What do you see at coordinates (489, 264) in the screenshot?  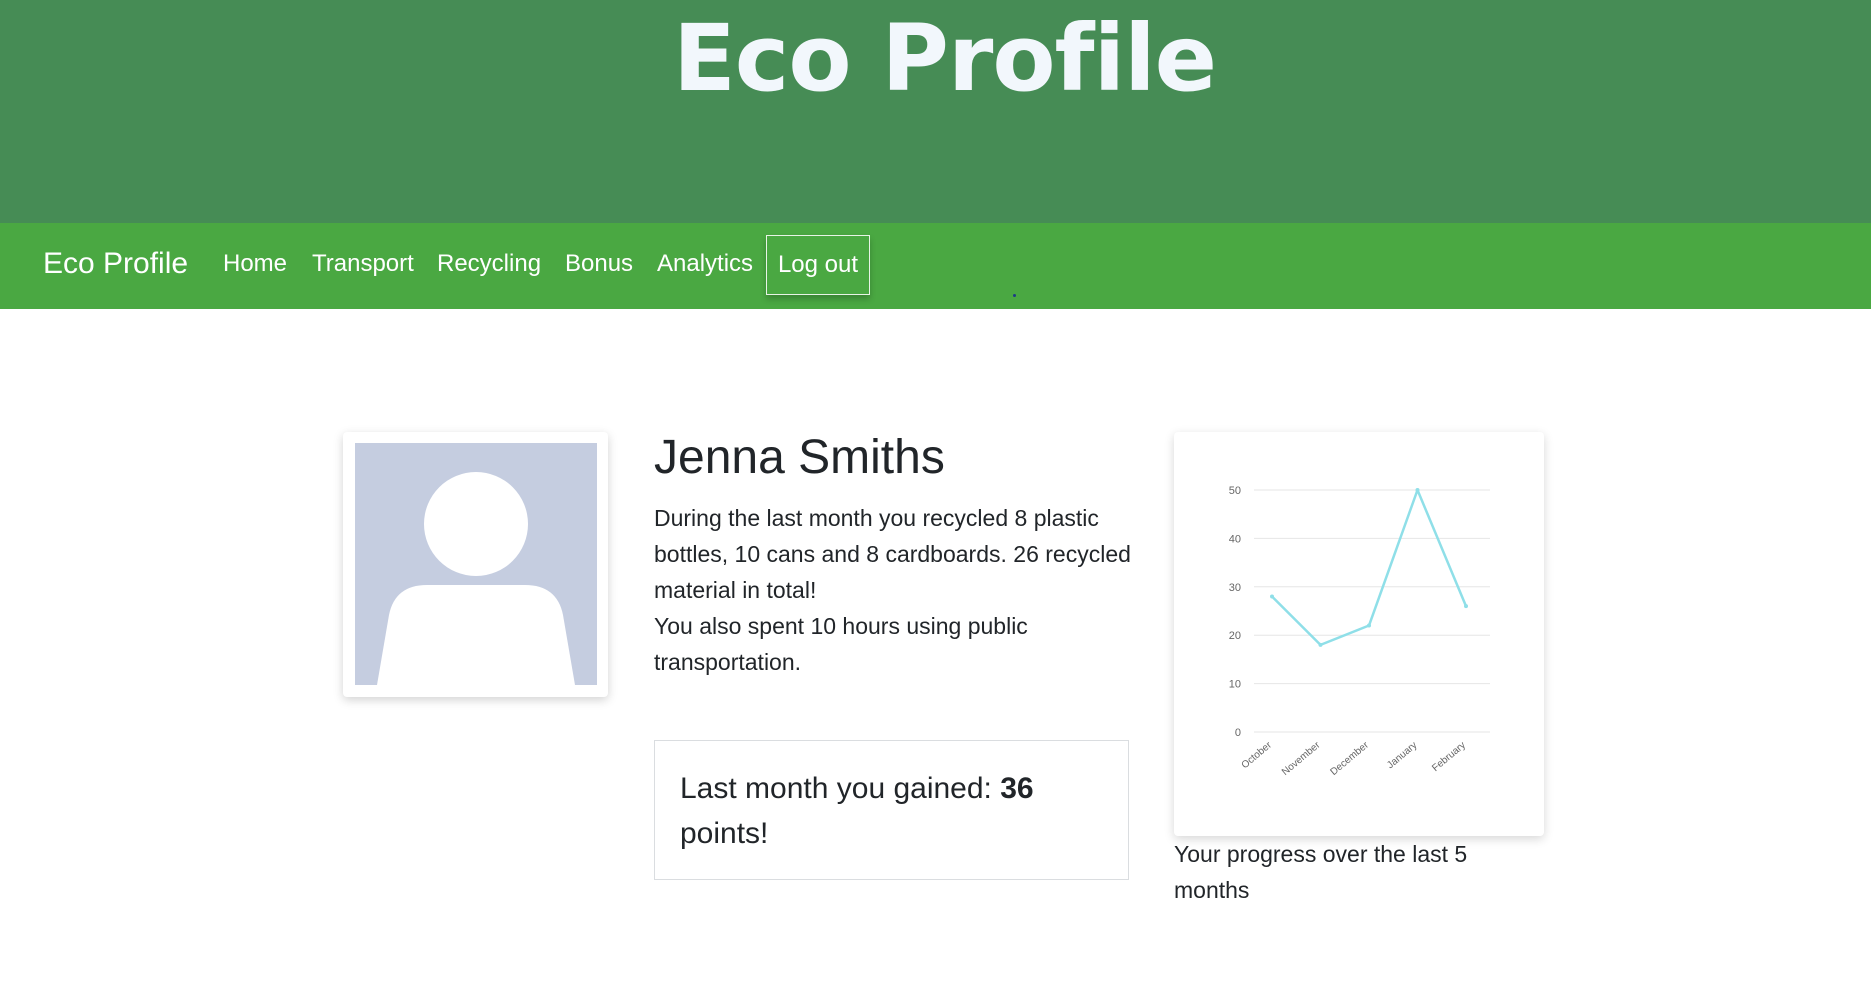 I see `nav-recycling: Recycling` at bounding box center [489, 264].